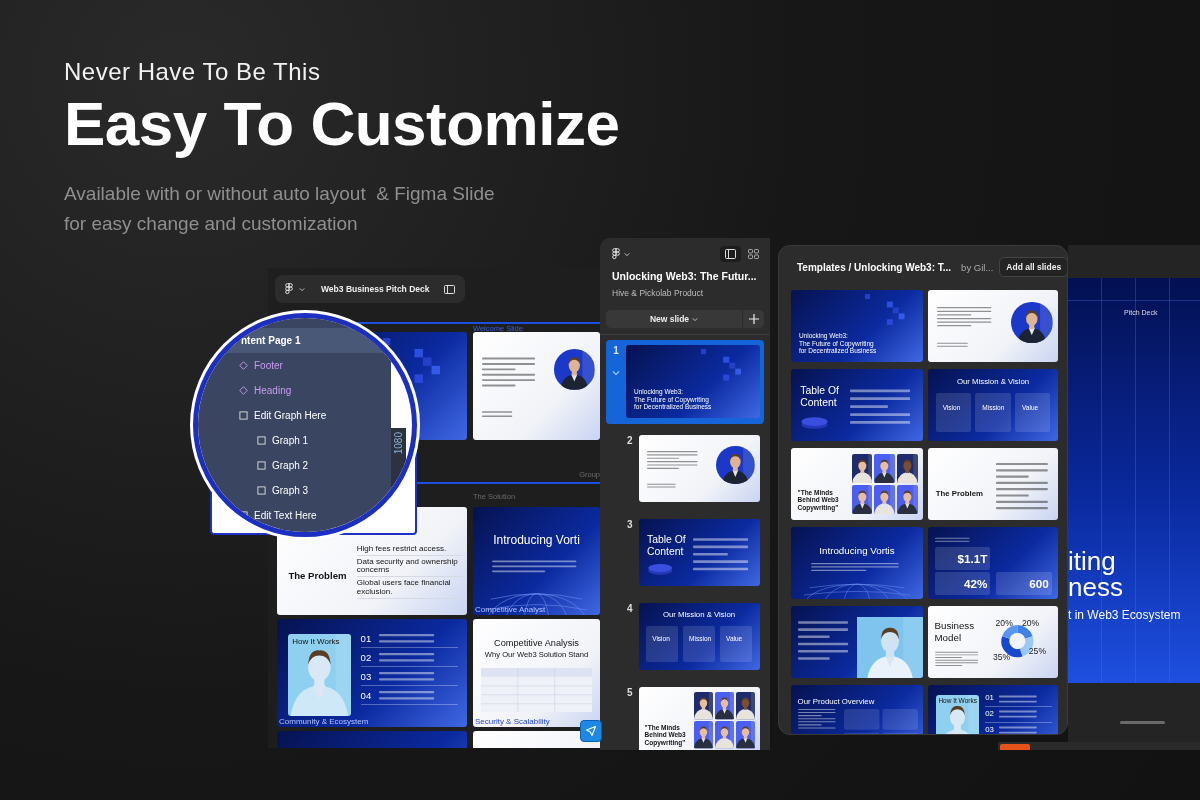 This screenshot has height=800, width=1200. Describe the element at coordinates (536, 561) in the screenshot. I see `slide-thumbnail: Introducing Vorti Competitive Analyst` at that location.